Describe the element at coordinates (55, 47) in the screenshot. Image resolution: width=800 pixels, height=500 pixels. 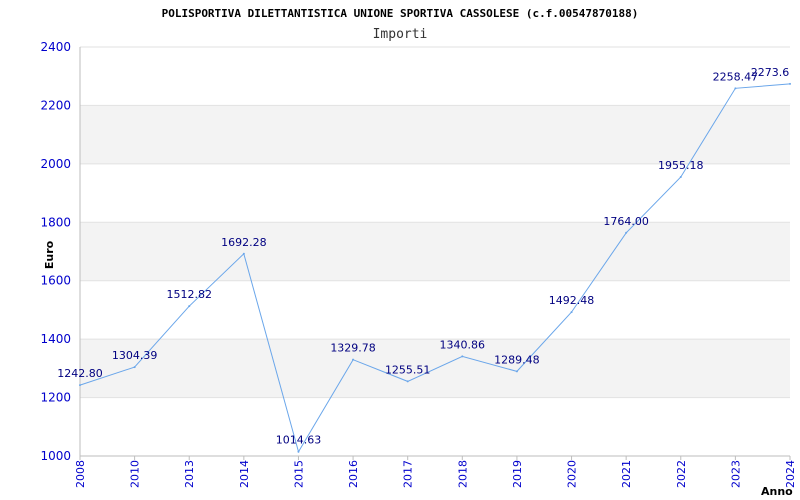
I see `y-tick-label: 2400` at that location.